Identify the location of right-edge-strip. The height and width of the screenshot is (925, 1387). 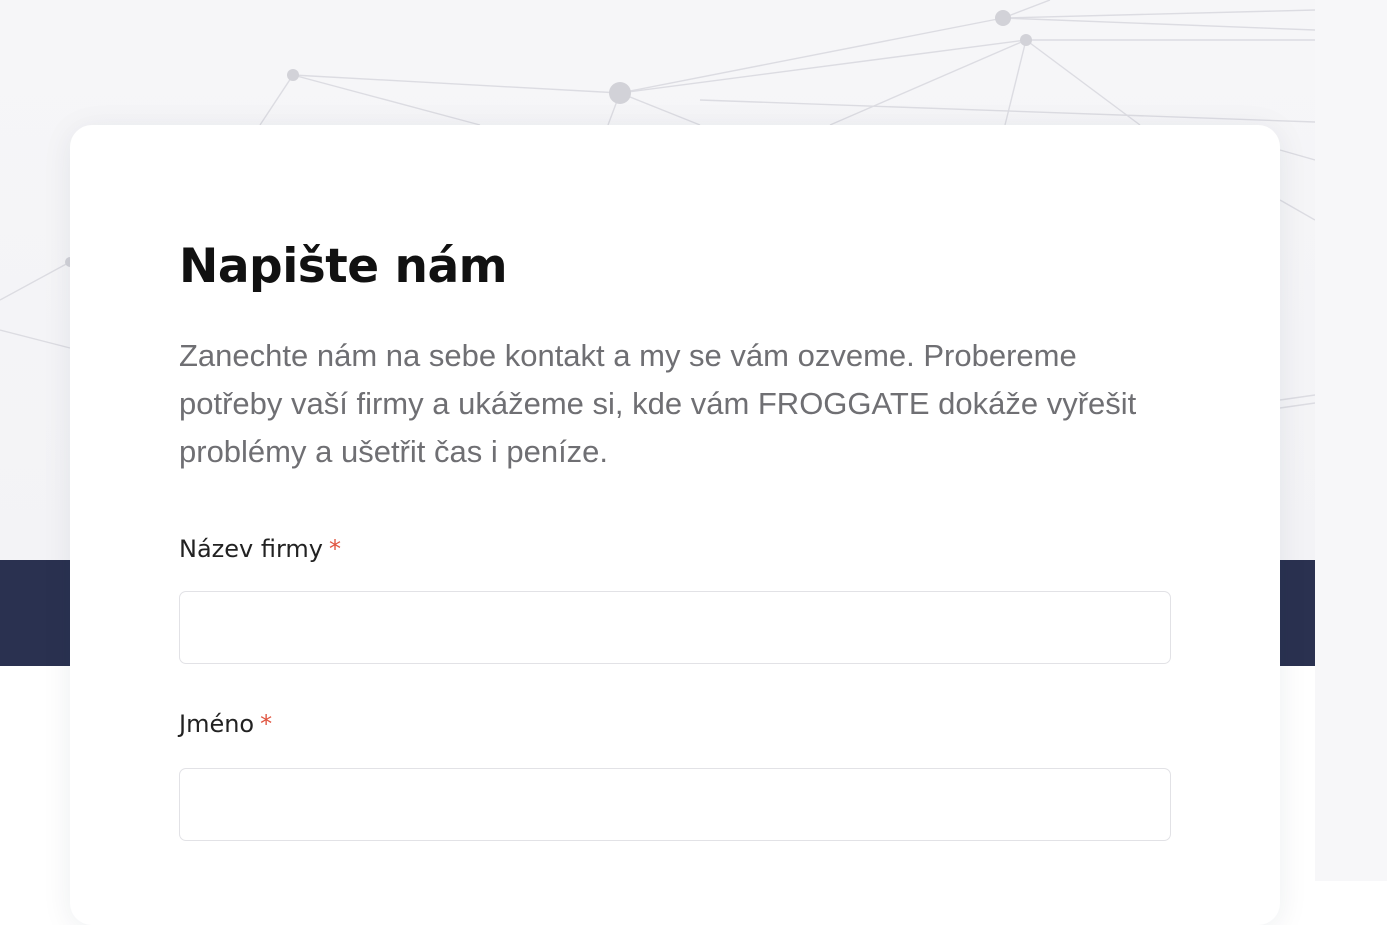
(1351, 440).